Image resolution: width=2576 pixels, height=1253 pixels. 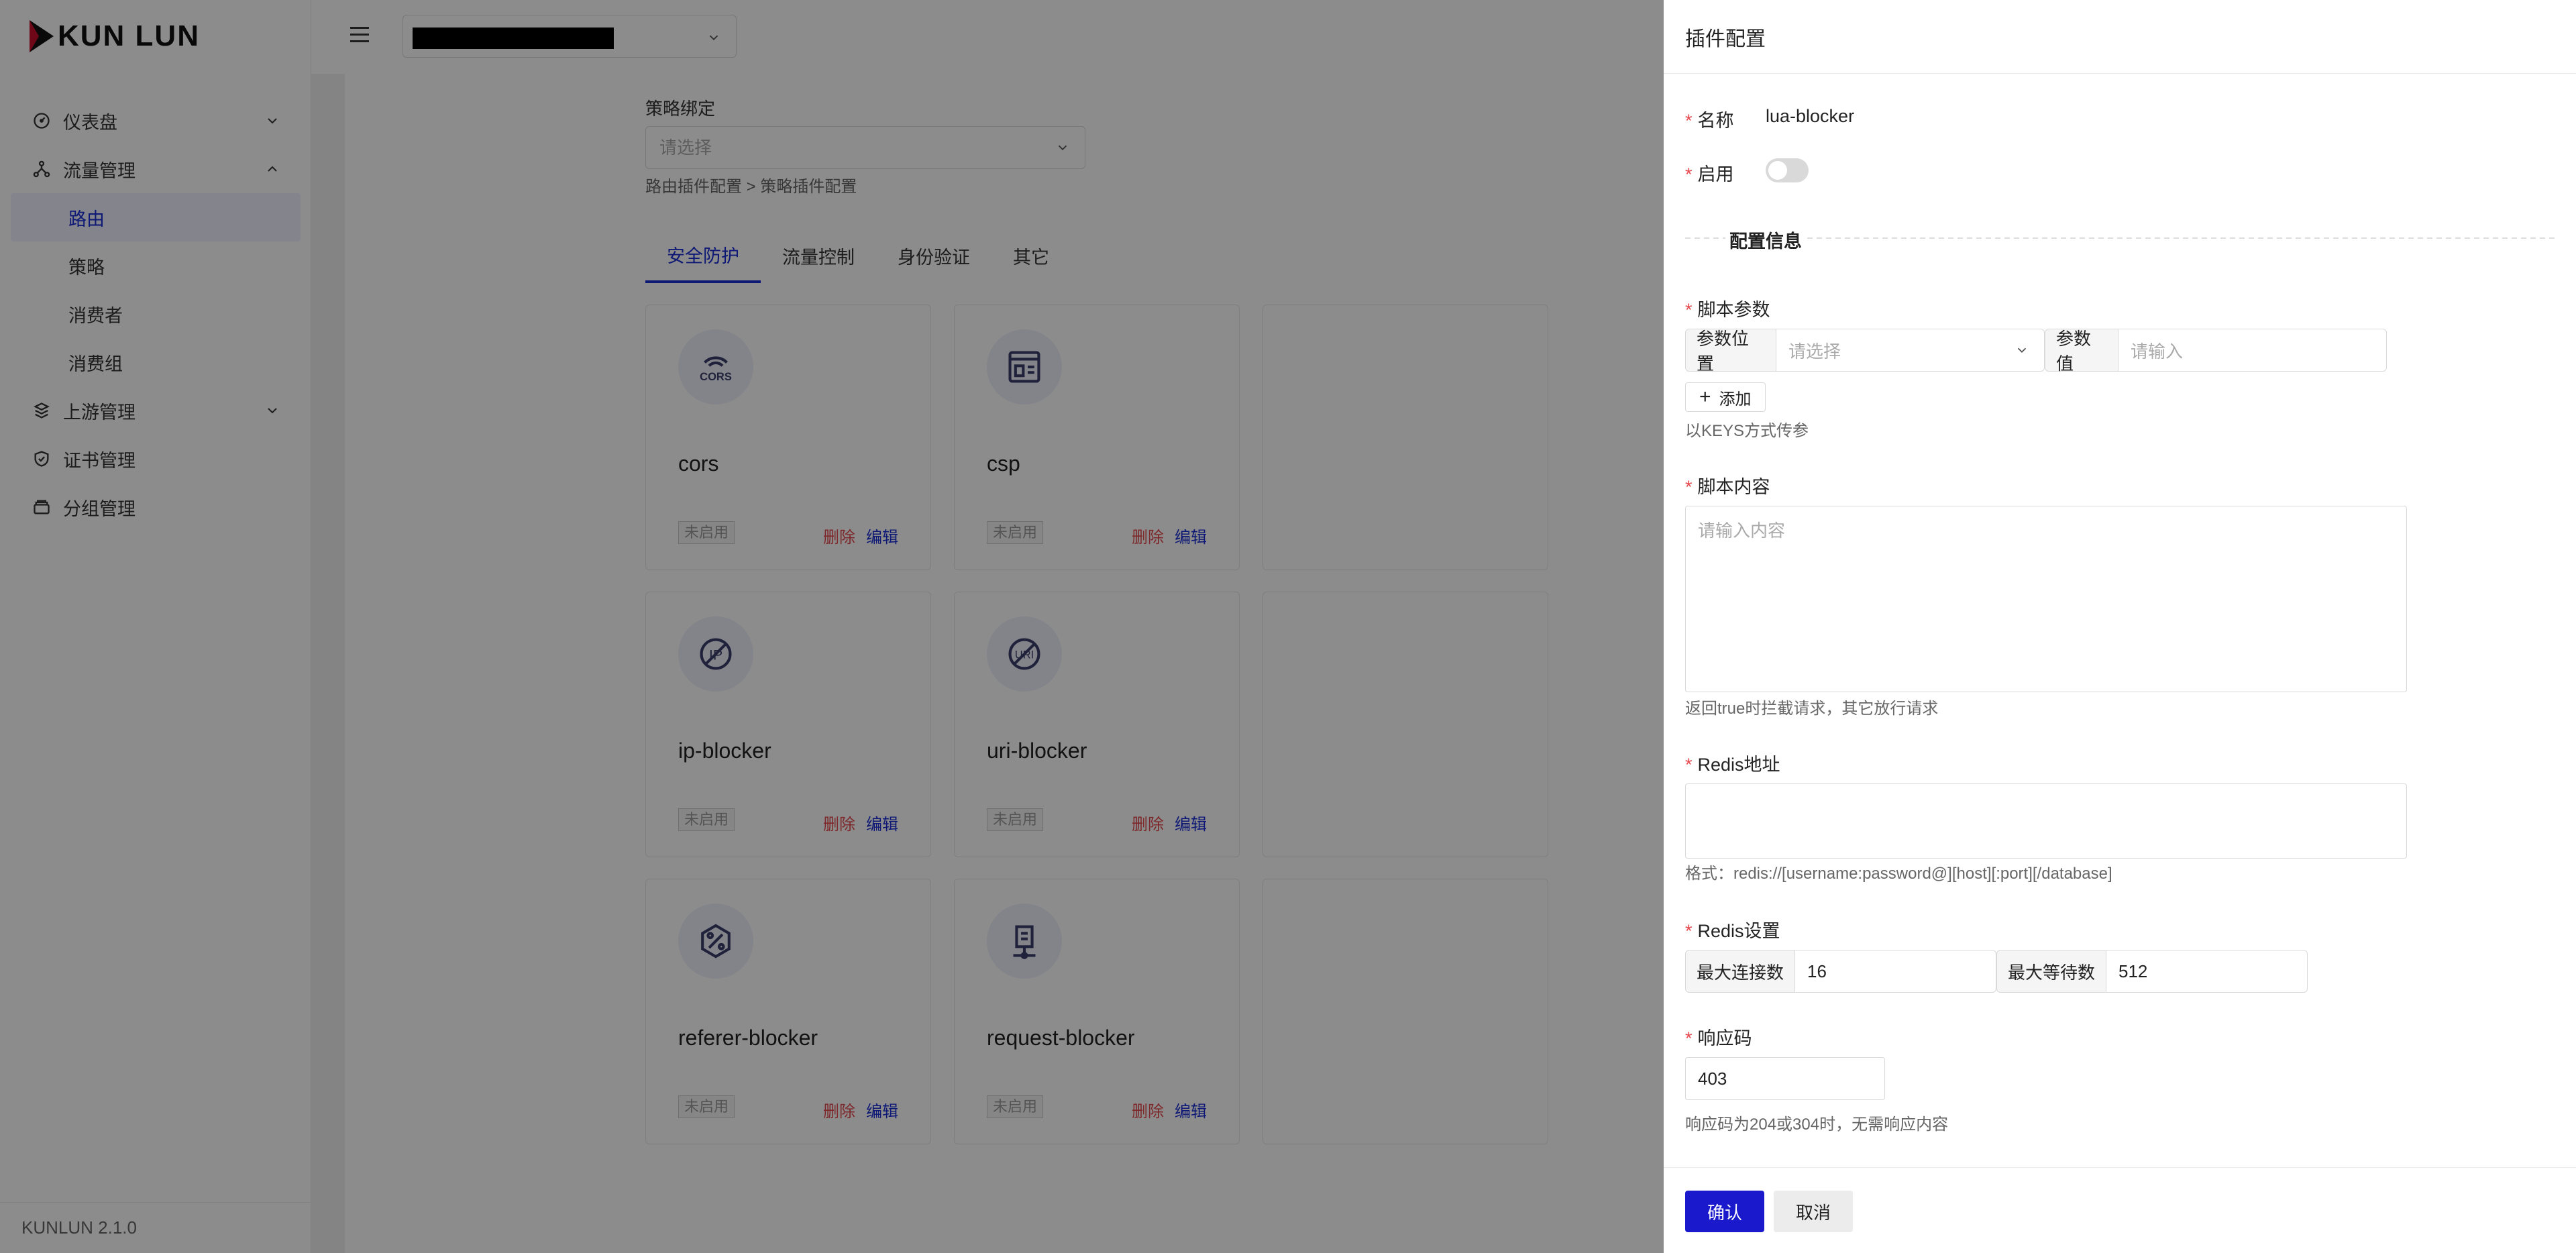 What do you see at coordinates (1817, 1124) in the screenshot?
I see `response-code-help: 响应码为204或304时，无需响应内容` at bounding box center [1817, 1124].